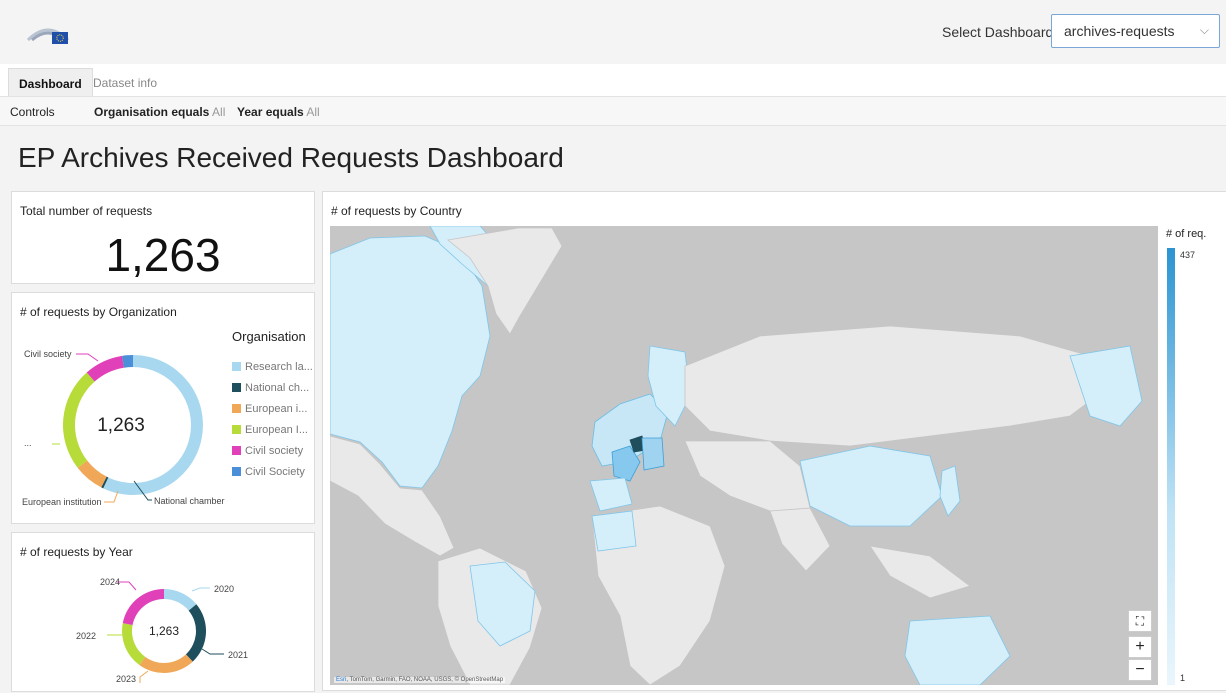  What do you see at coordinates (125, 82) in the screenshot?
I see `tab-dataset-info: Dataset info` at bounding box center [125, 82].